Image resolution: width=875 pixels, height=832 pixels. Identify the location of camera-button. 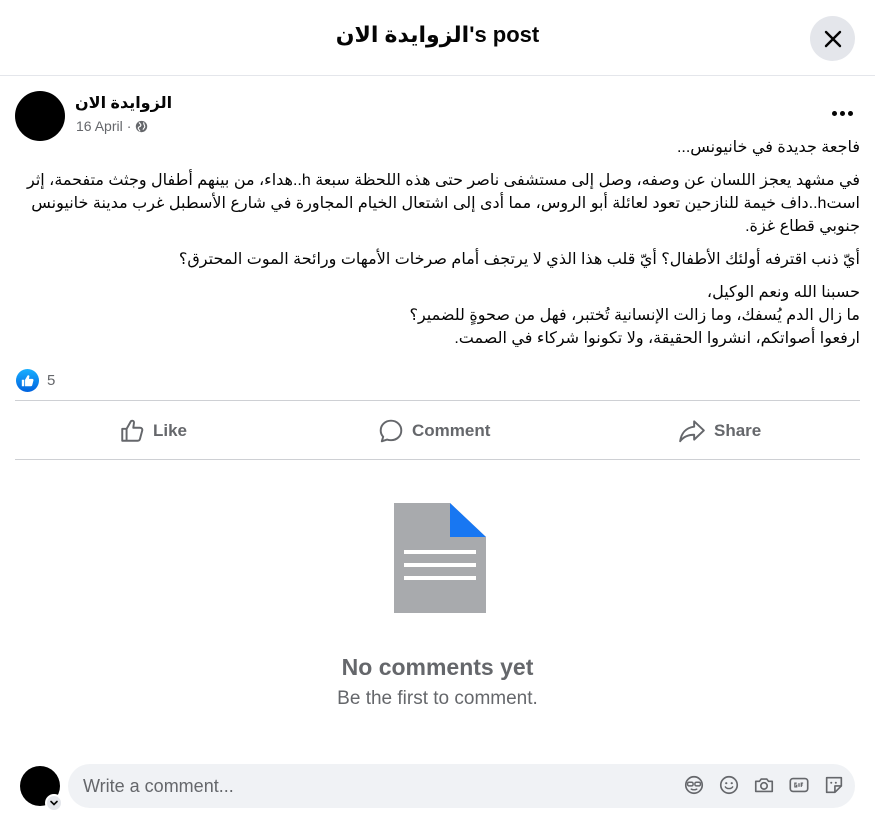
(764, 785).